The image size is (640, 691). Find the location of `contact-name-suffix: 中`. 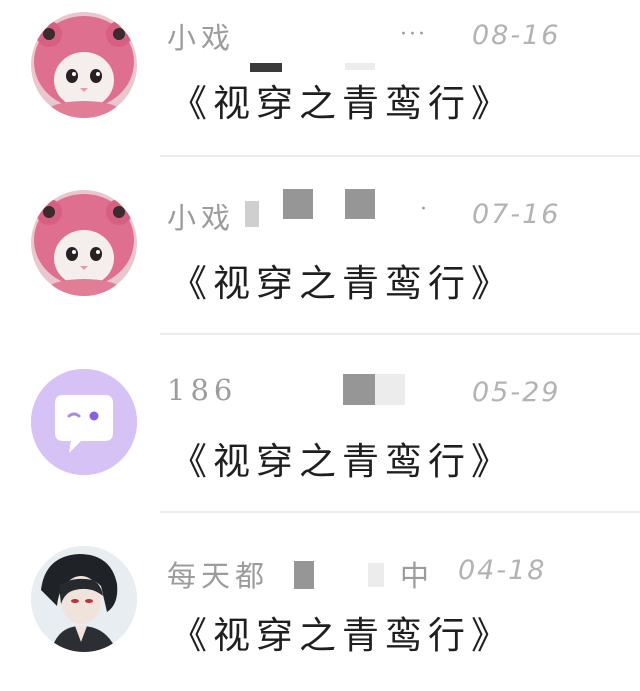

contact-name-suffix: 中 is located at coordinates (417, 576).